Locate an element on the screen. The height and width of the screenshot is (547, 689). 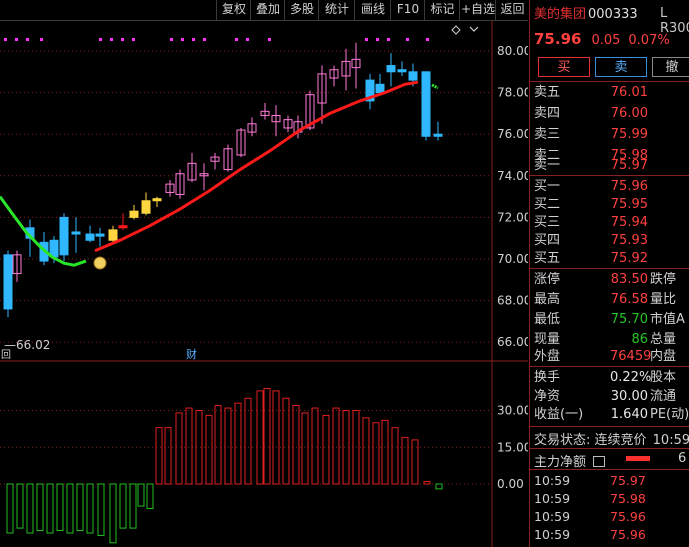
tick-row: 10:59 75.96 is located at coordinates (590, 516).